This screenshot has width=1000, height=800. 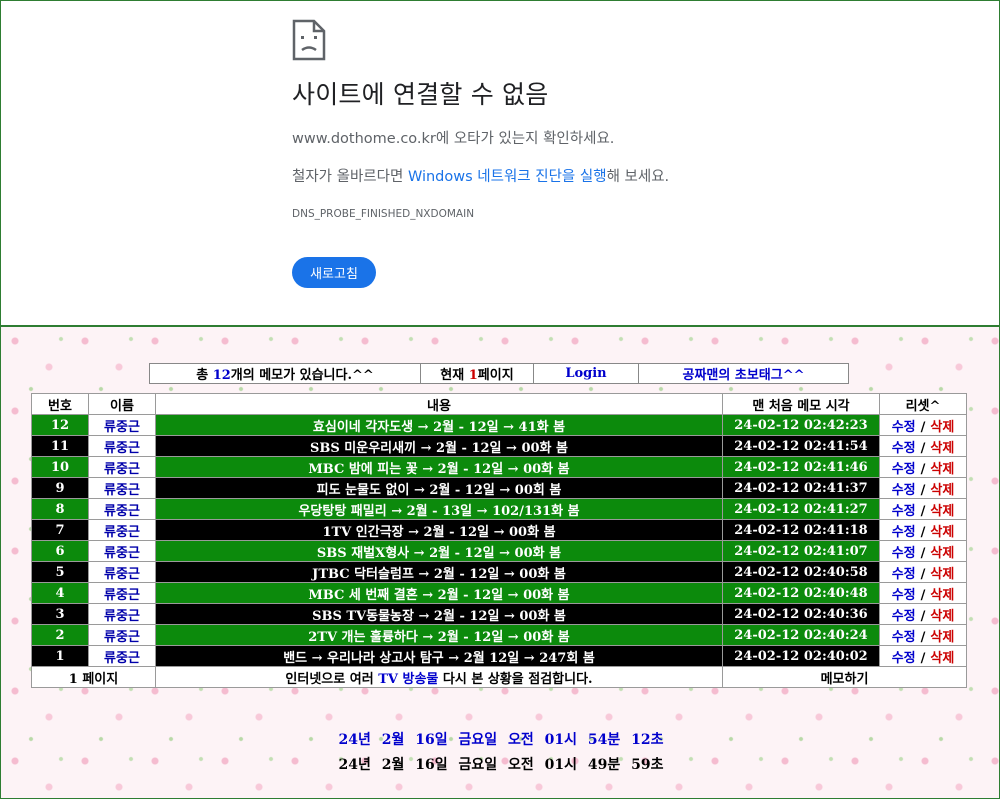 What do you see at coordinates (801, 614) in the screenshot?
I see `memo-time: 24-02-12 02:40:36` at bounding box center [801, 614].